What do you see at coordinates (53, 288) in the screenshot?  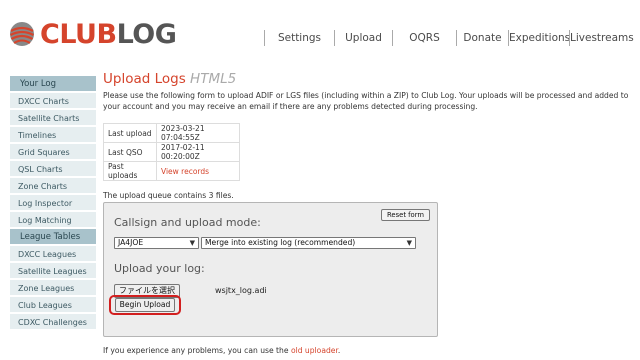 I see `sidebar-item-zone-leagues: Zone Leagues` at bounding box center [53, 288].